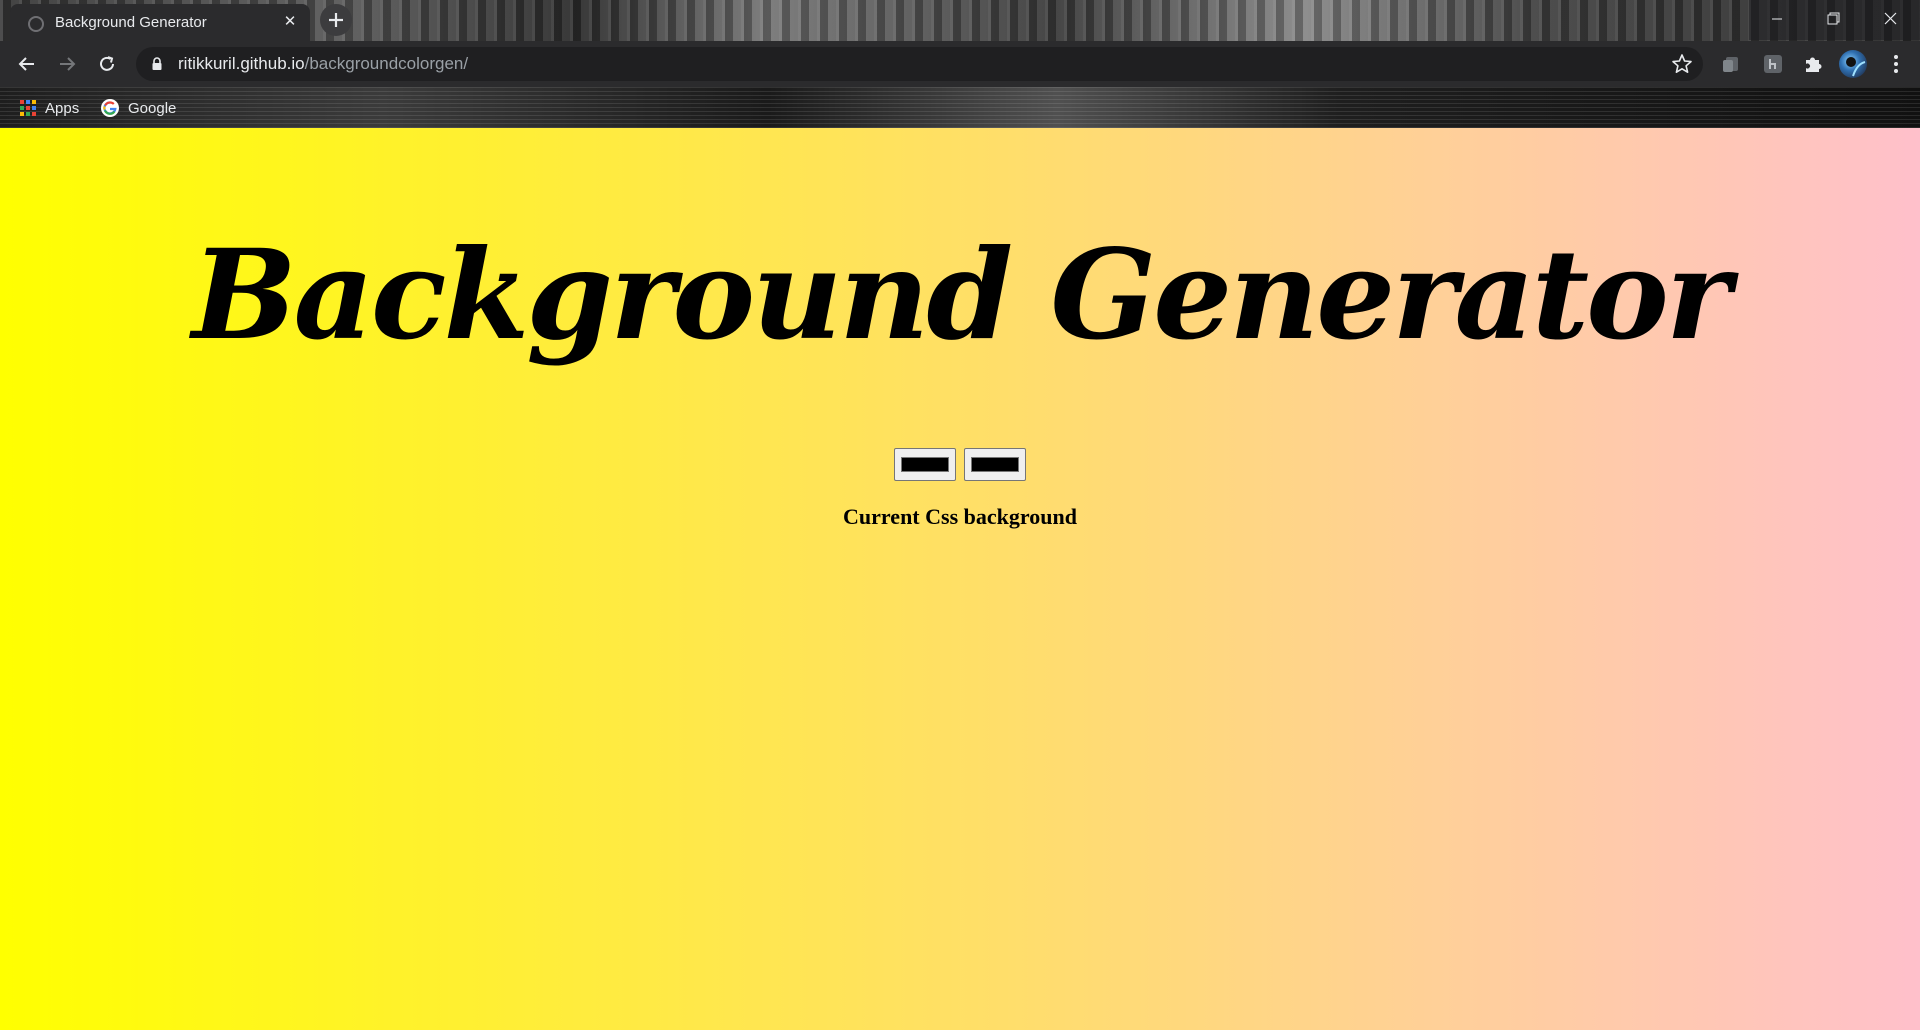 This screenshot has height=1030, width=1920. Describe the element at coordinates (960, 464) in the screenshot. I see `color-inputs` at that location.